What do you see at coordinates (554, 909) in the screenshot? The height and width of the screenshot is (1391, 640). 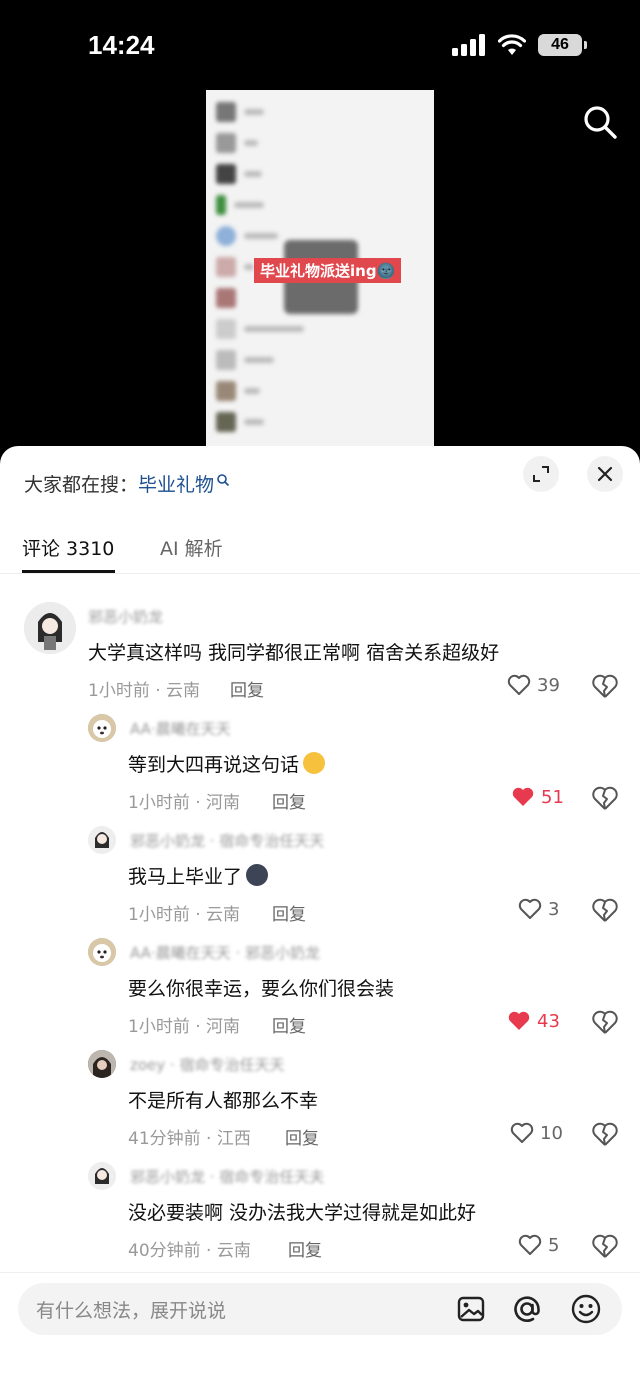 I see `like-count: 3` at bounding box center [554, 909].